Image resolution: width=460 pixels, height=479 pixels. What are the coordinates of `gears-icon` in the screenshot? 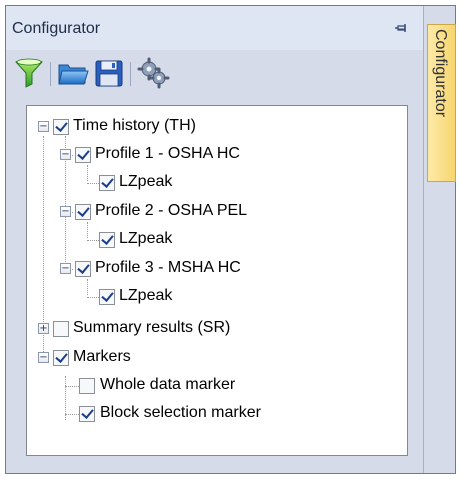 It's located at (153, 75).